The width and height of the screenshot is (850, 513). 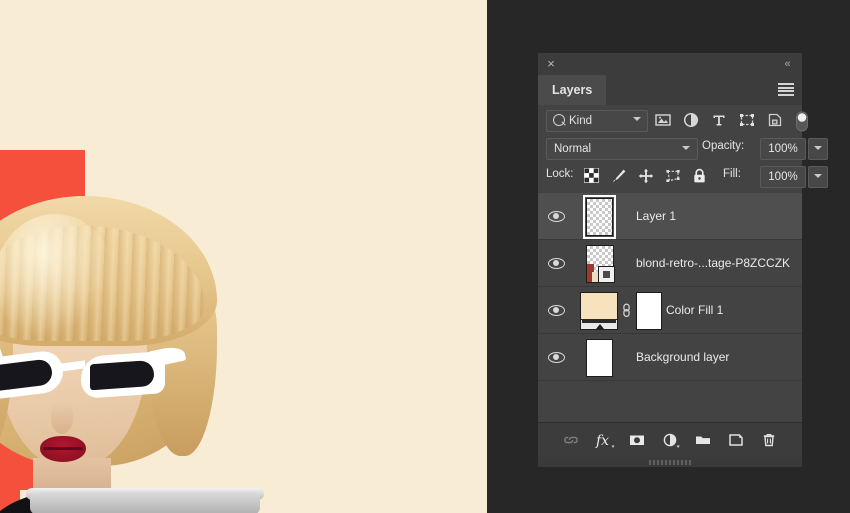 I want to click on filter-pixel-layers-icon, so click(x=663, y=120).